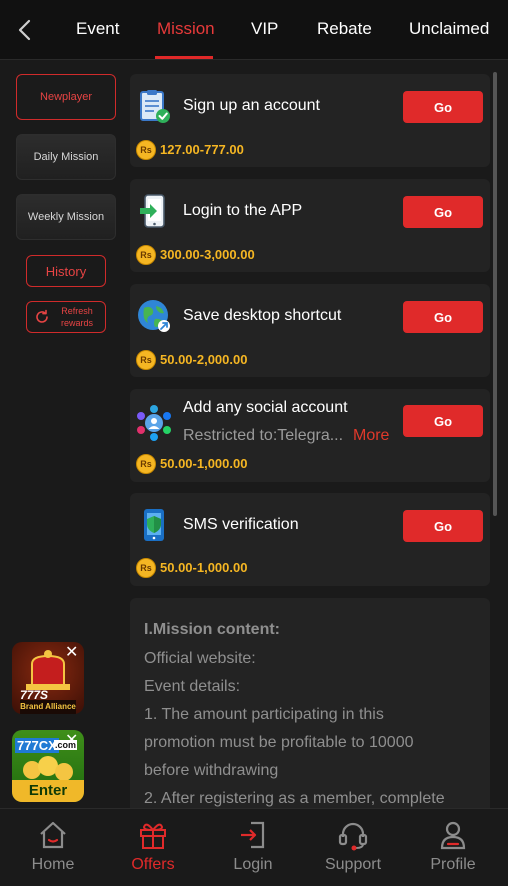  Describe the element at coordinates (279, 742) in the screenshot. I see `content-line: promotion must be profitable to 10000` at that location.